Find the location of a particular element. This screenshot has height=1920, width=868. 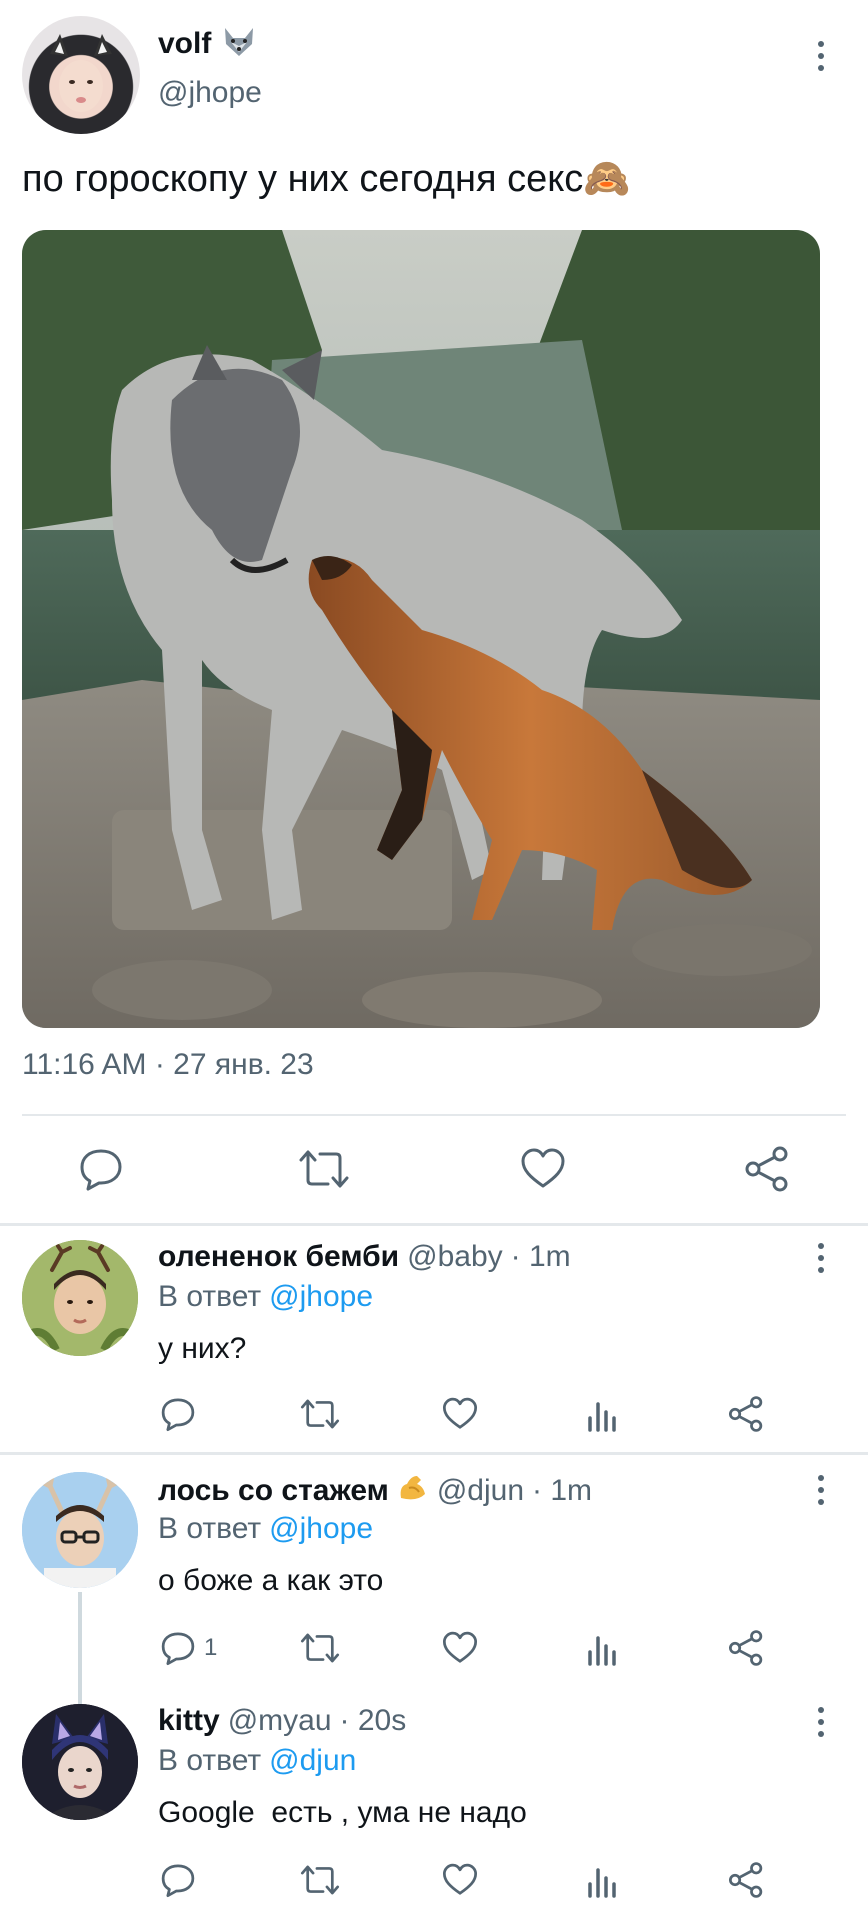

reply-text: у них? is located at coordinates (202, 1348).